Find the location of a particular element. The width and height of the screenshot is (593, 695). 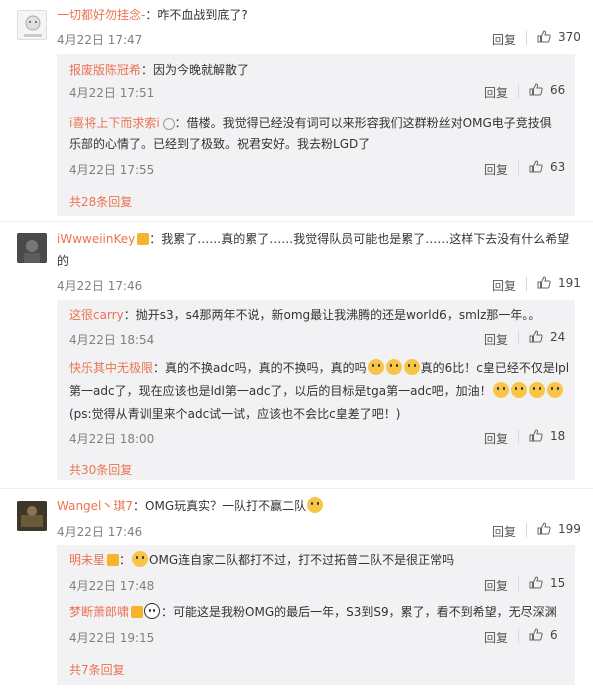

reply-text: 报废版陈冠希：因为今晚就解散了 is located at coordinates (159, 70).